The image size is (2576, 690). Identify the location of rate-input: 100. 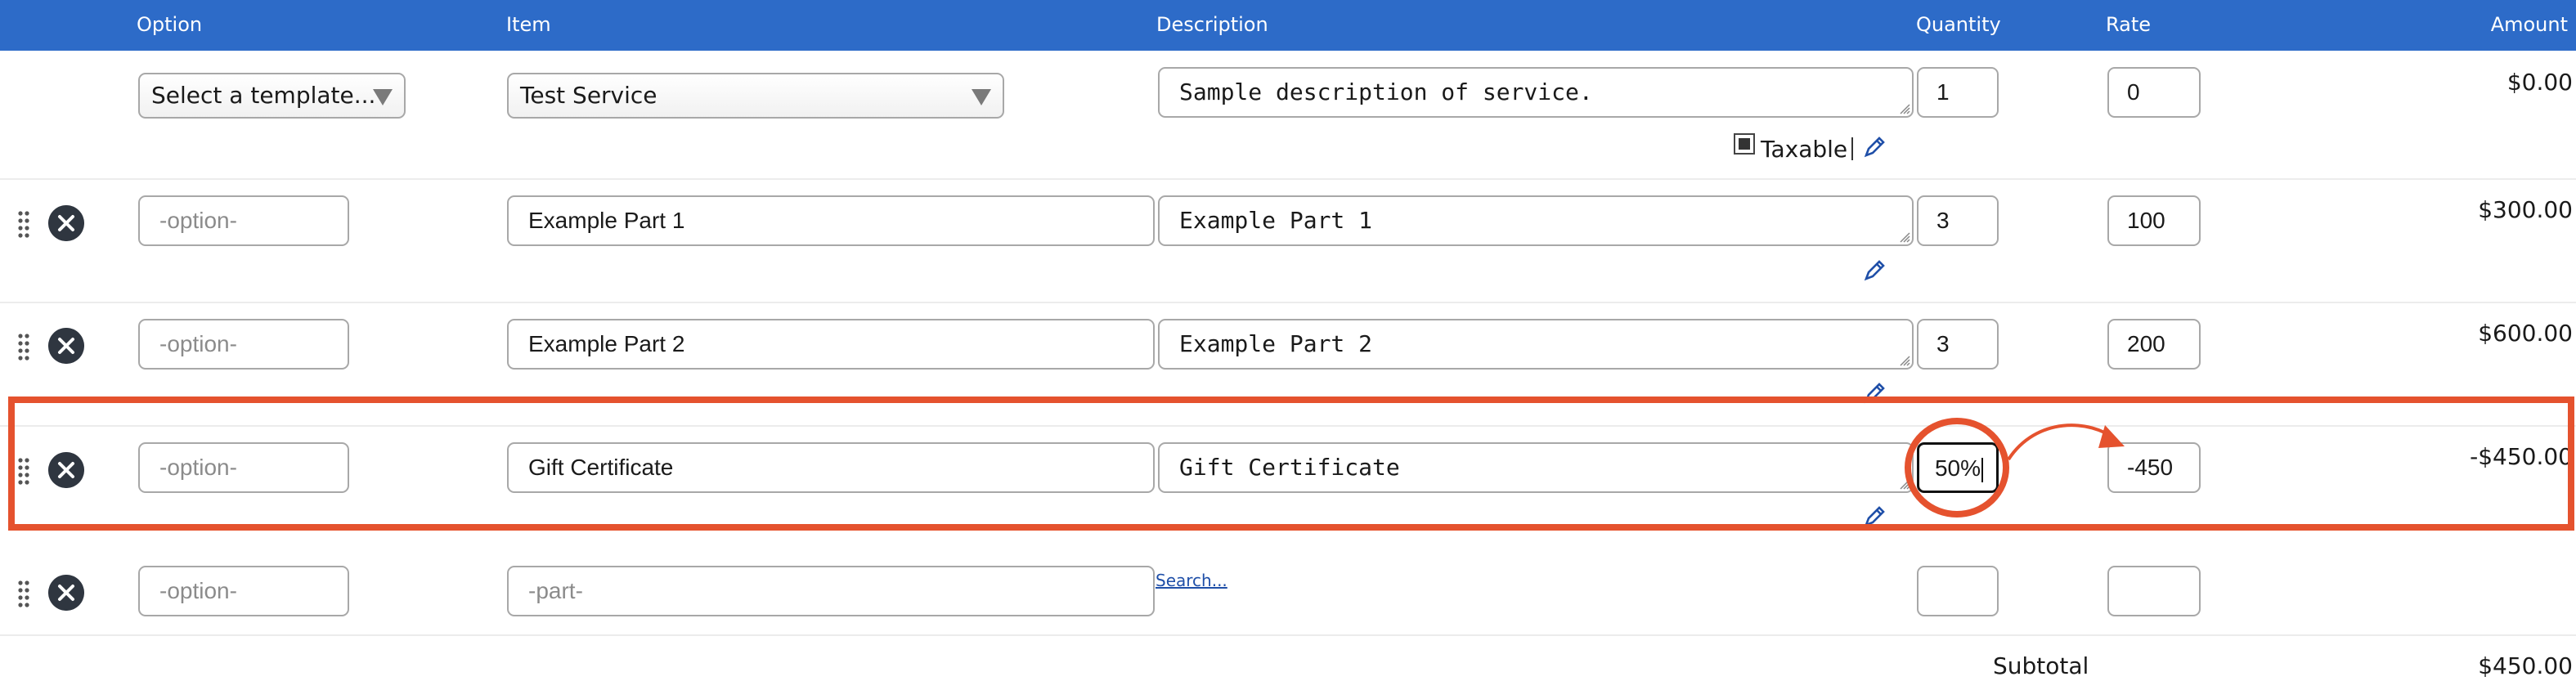
(2154, 220).